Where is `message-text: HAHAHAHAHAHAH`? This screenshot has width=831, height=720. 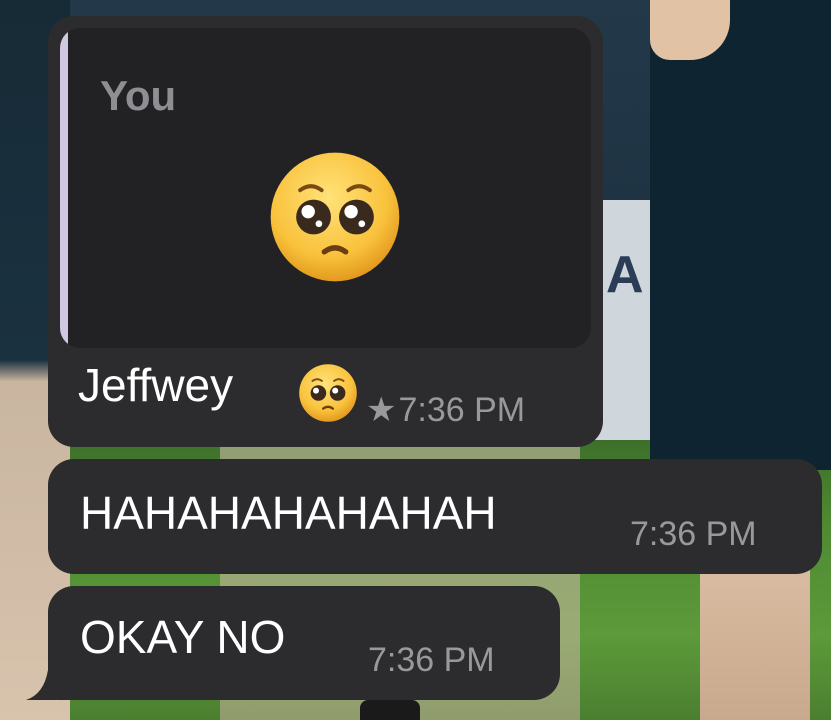
message-text: HAHAHAHAHAHAH is located at coordinates (288, 513).